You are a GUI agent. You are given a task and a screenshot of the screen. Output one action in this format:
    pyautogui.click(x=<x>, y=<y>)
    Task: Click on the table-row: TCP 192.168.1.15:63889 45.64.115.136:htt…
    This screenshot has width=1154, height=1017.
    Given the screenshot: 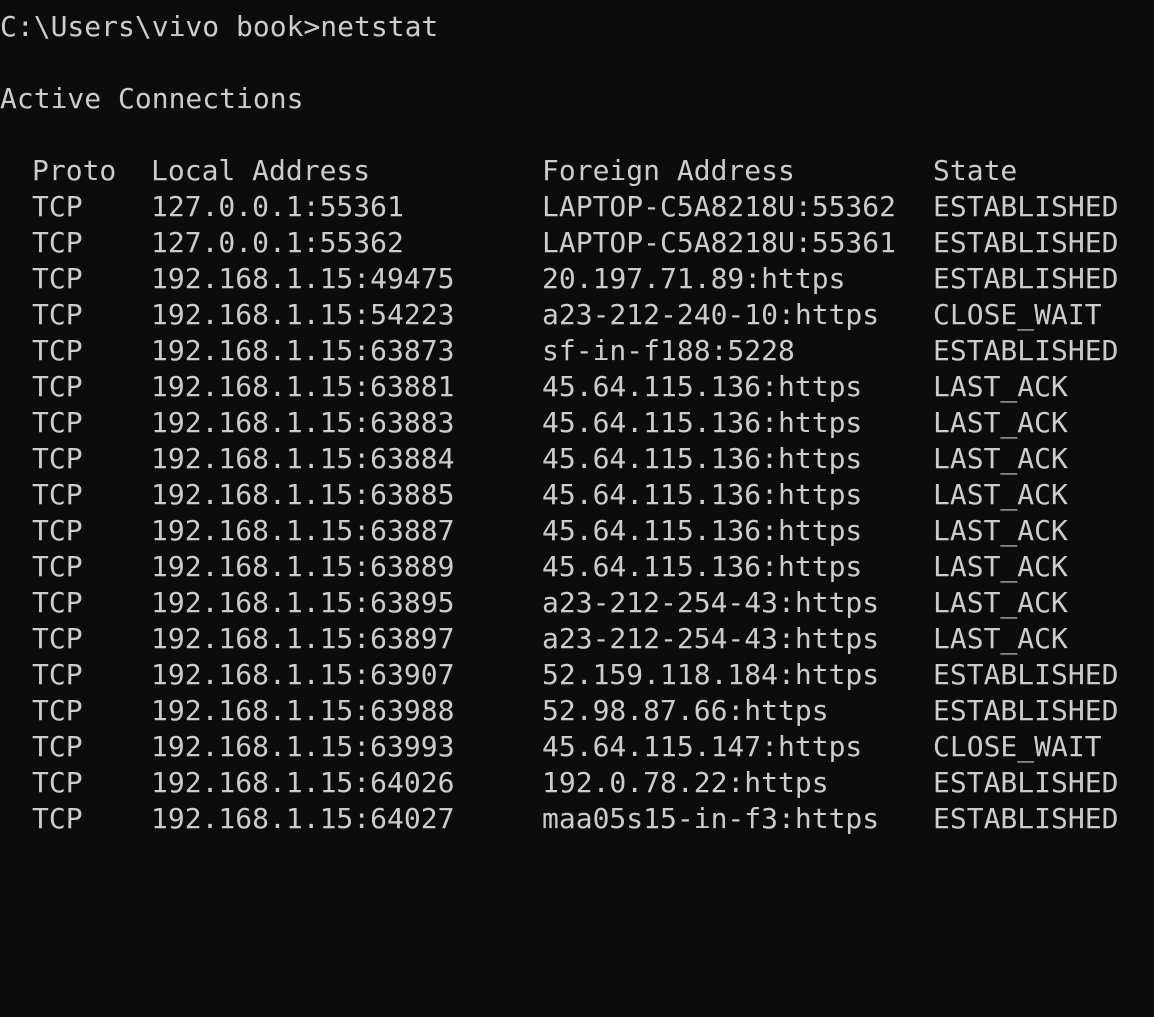 What is the action you would take?
    pyautogui.click(x=577, y=567)
    